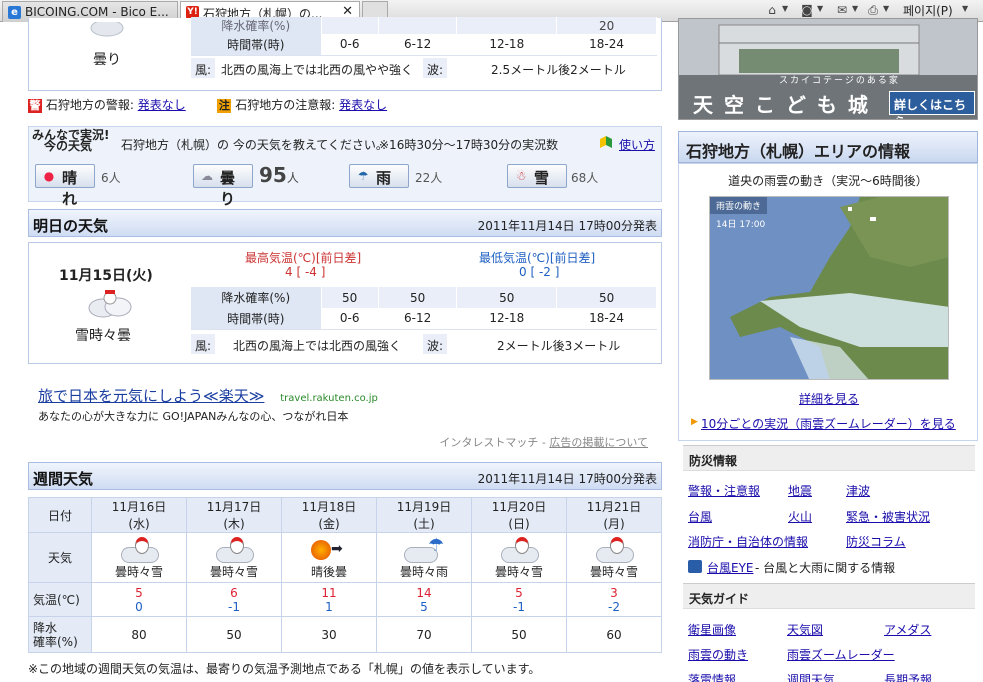  What do you see at coordinates (423, 178) in the screenshot?
I see `count: 22` at bounding box center [423, 178].